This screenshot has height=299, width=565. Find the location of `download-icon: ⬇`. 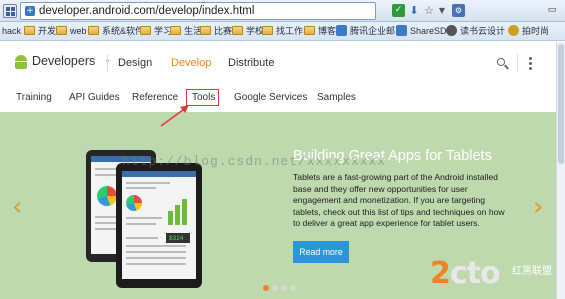

download-icon: ⬇ is located at coordinates (414, 10).